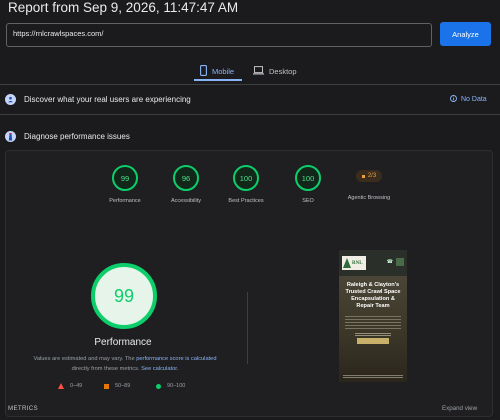 This screenshot has width=500, height=420. I want to click on laptop-icon, so click(258, 71).